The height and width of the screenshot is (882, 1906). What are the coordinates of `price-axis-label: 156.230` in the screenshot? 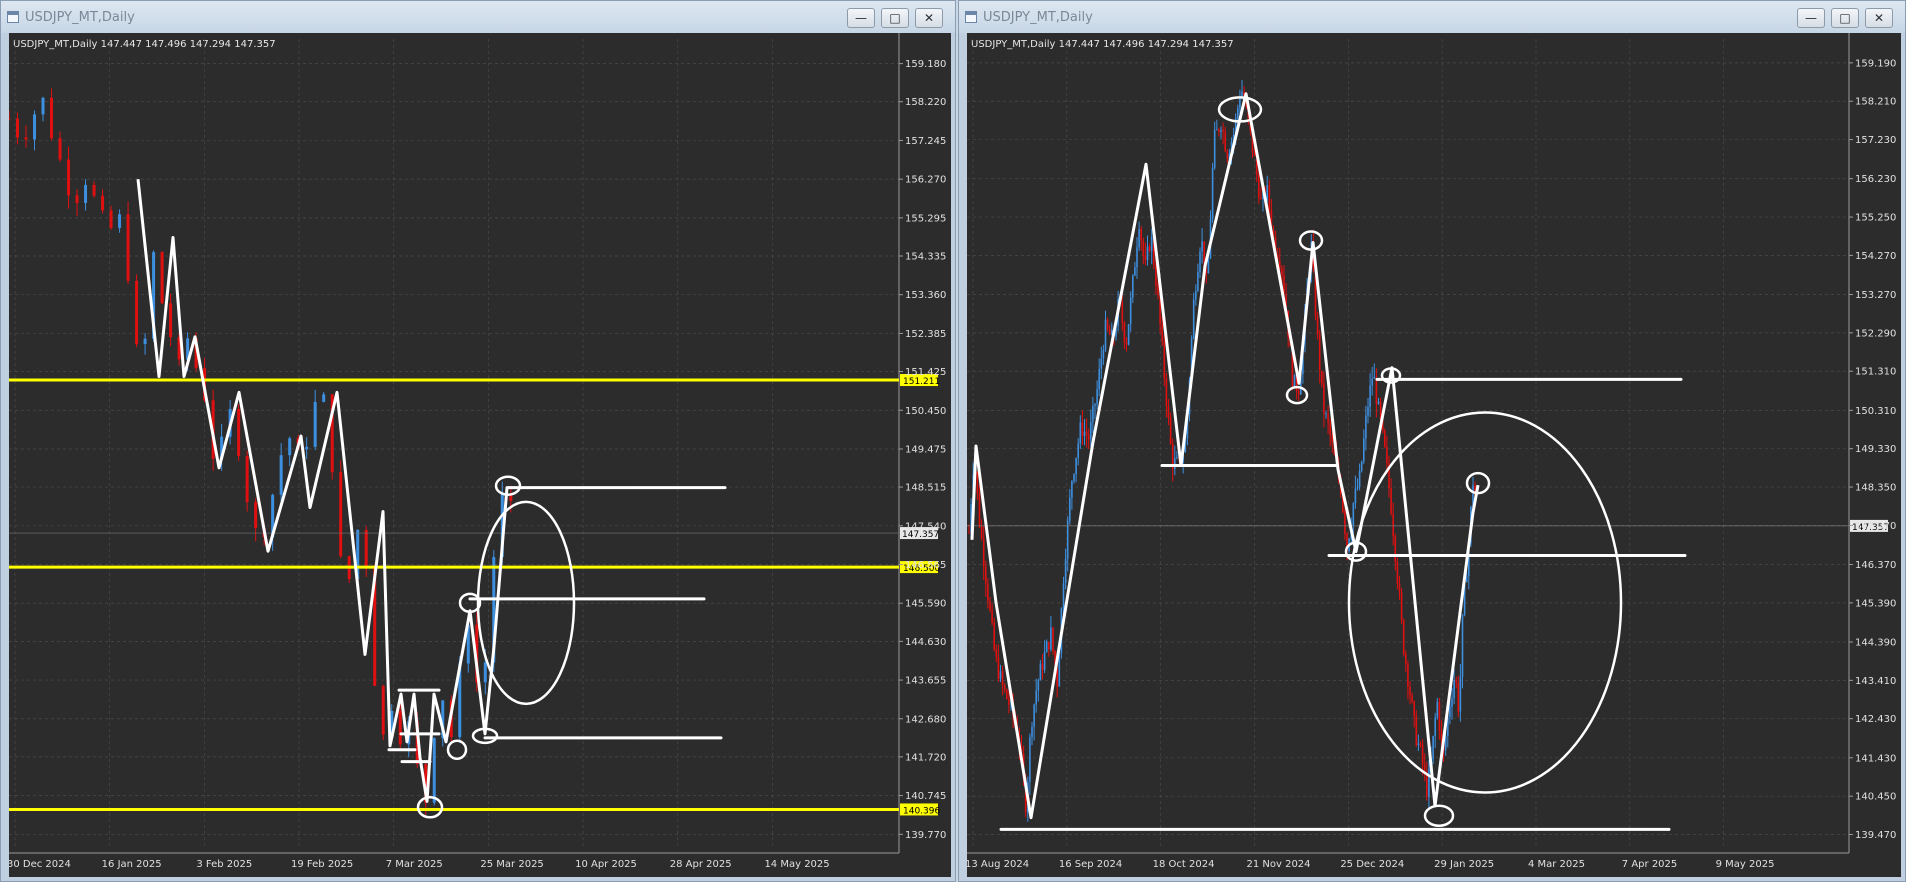 It's located at (1875, 179).